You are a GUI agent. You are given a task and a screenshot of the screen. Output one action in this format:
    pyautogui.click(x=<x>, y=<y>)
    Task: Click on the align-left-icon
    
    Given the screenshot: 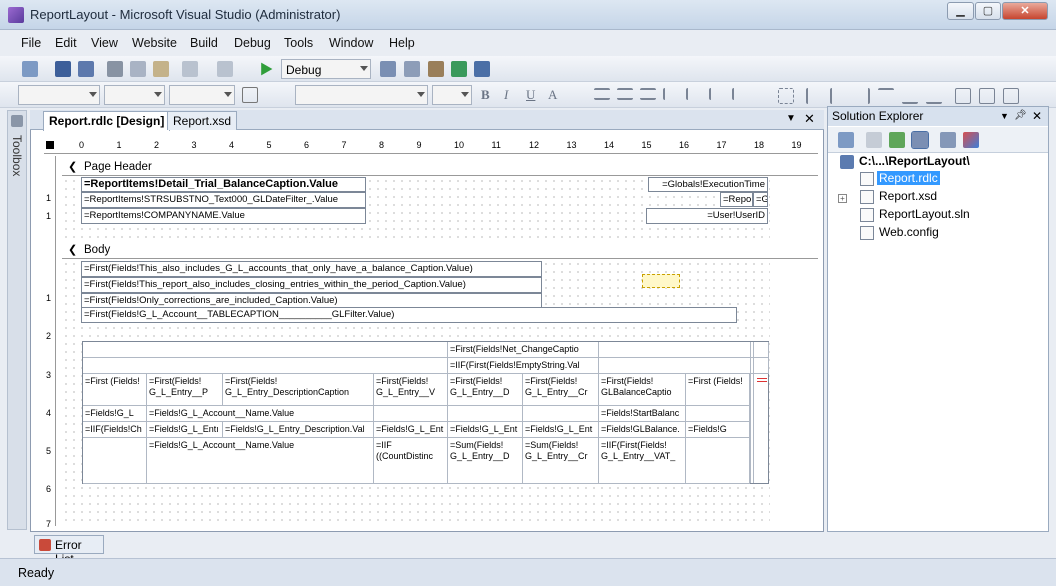 What is the action you would take?
    pyautogui.click(x=602, y=94)
    